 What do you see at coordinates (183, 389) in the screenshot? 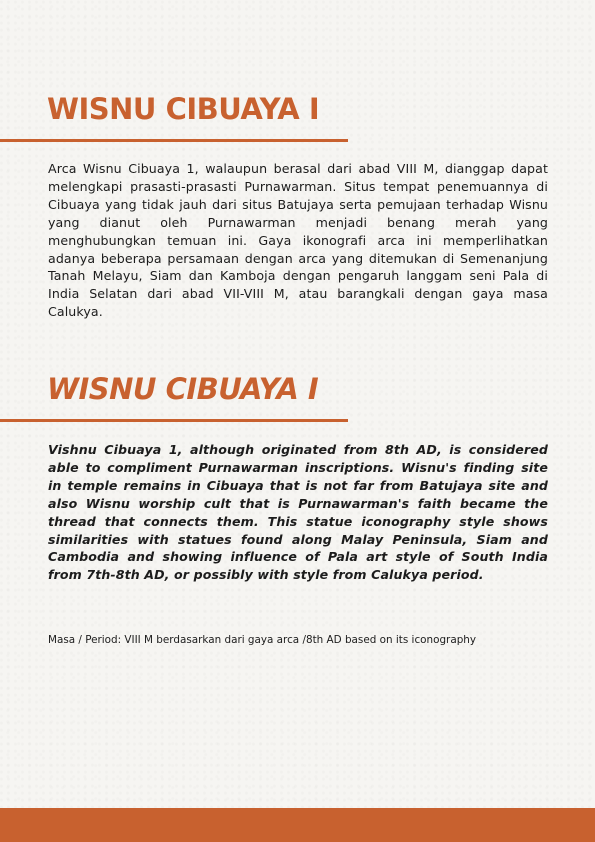
I see `section-title-english: WISNU CIBUAYA I` at bounding box center [183, 389].